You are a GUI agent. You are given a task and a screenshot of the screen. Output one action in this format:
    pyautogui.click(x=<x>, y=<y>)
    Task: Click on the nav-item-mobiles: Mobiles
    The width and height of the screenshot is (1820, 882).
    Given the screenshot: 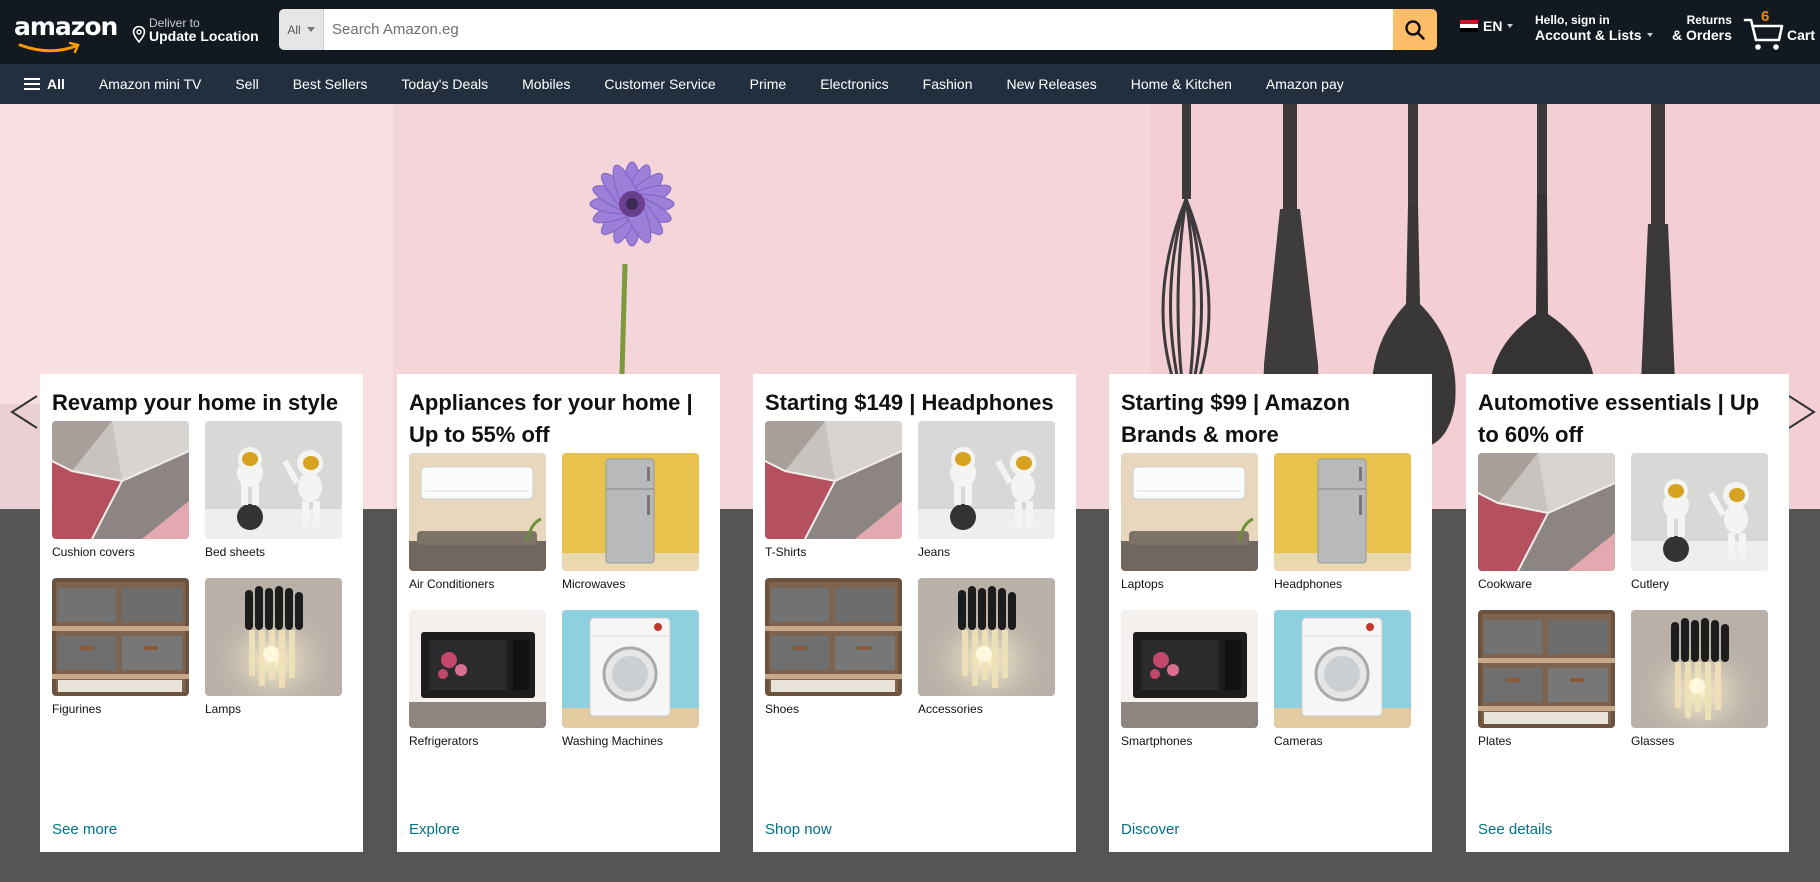 What is the action you would take?
    pyautogui.click(x=546, y=84)
    